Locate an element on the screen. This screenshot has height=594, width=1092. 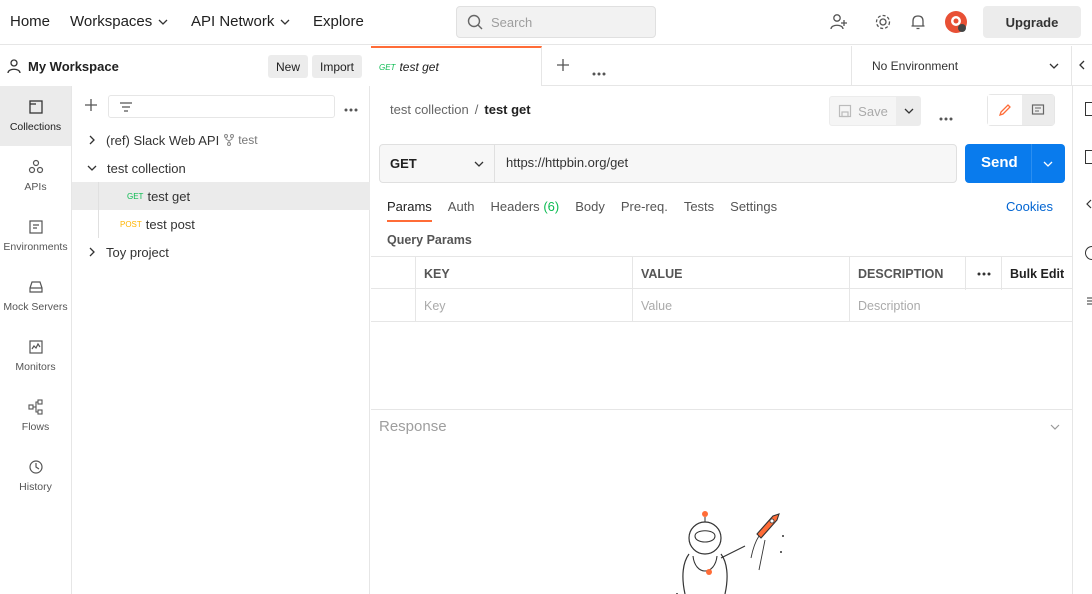
breadcrumb-collection: test collection is located at coordinates (429, 109).